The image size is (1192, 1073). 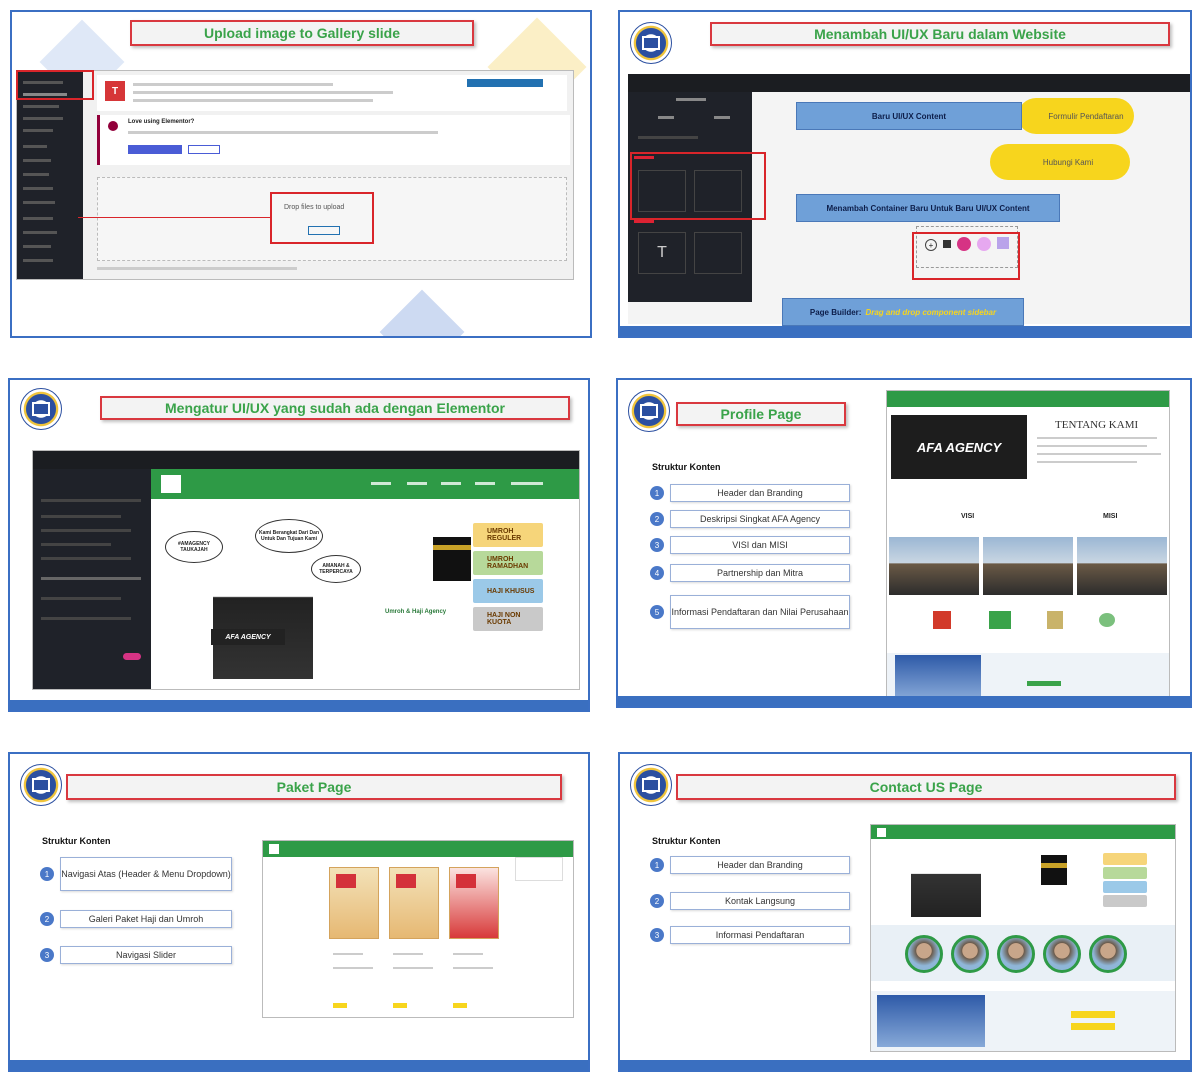 What do you see at coordinates (146, 919) in the screenshot?
I see `step-label: Galeri Paket Haji dan Umroh` at bounding box center [146, 919].